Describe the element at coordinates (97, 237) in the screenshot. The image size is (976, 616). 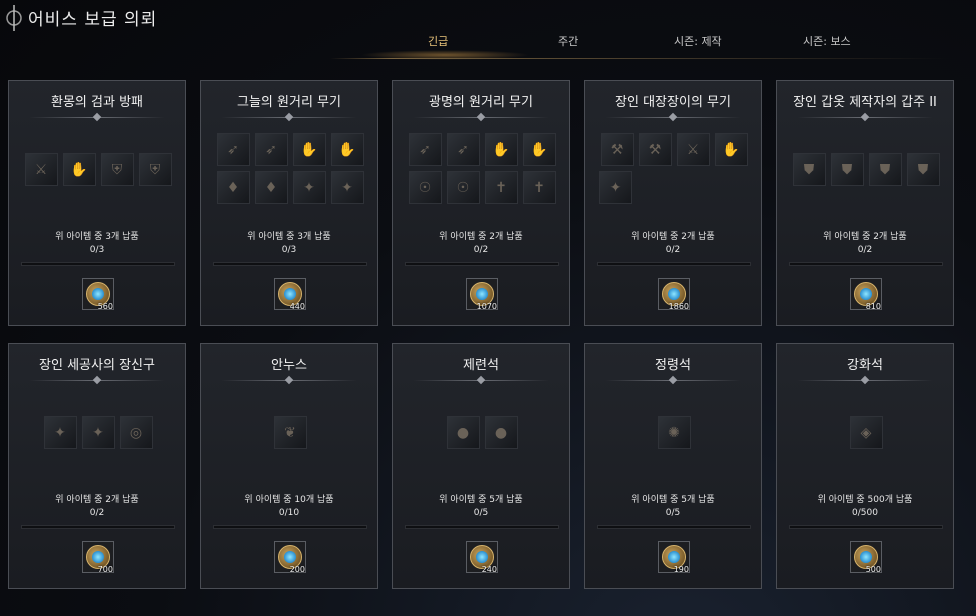
I see `requirement-text: 위 아이템 중 3개 납품` at that location.